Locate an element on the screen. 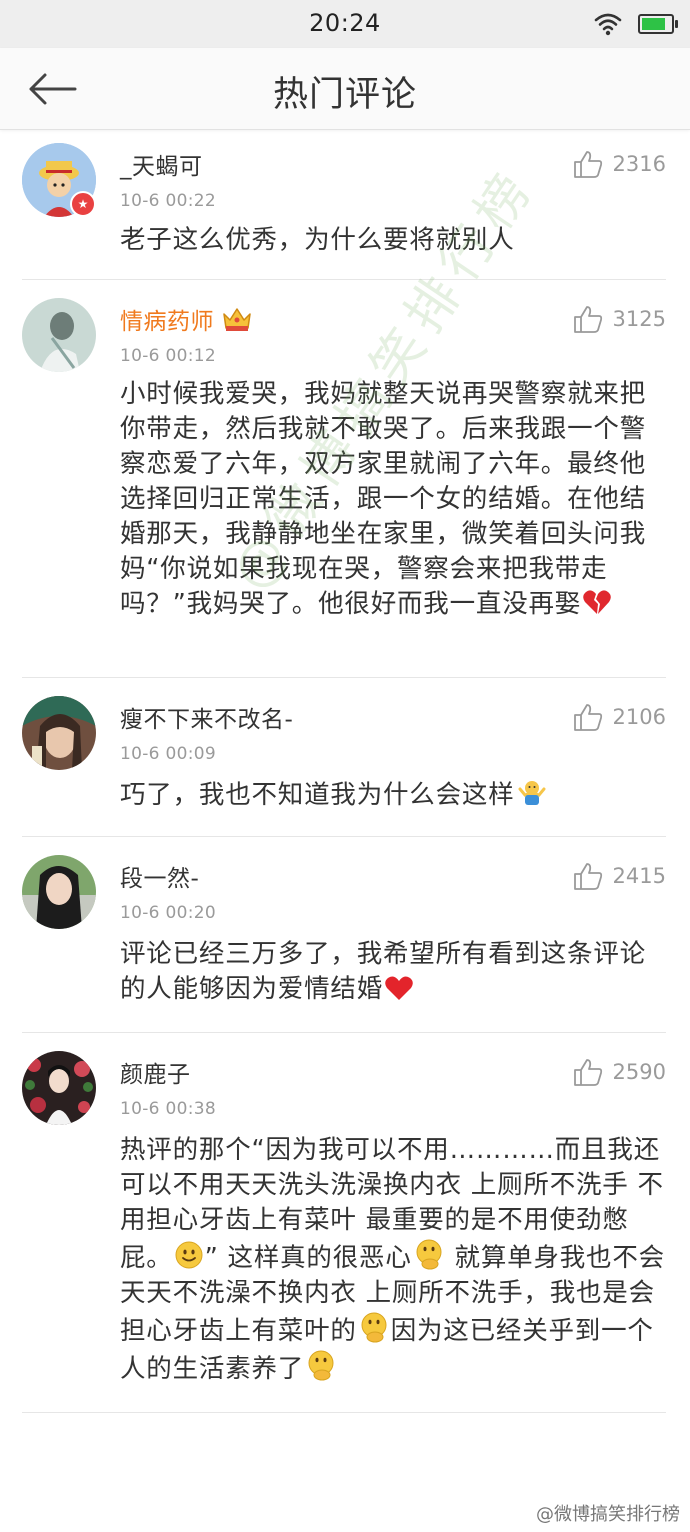 The image size is (690, 1532). like-button: 2415 is located at coordinates (619, 876).